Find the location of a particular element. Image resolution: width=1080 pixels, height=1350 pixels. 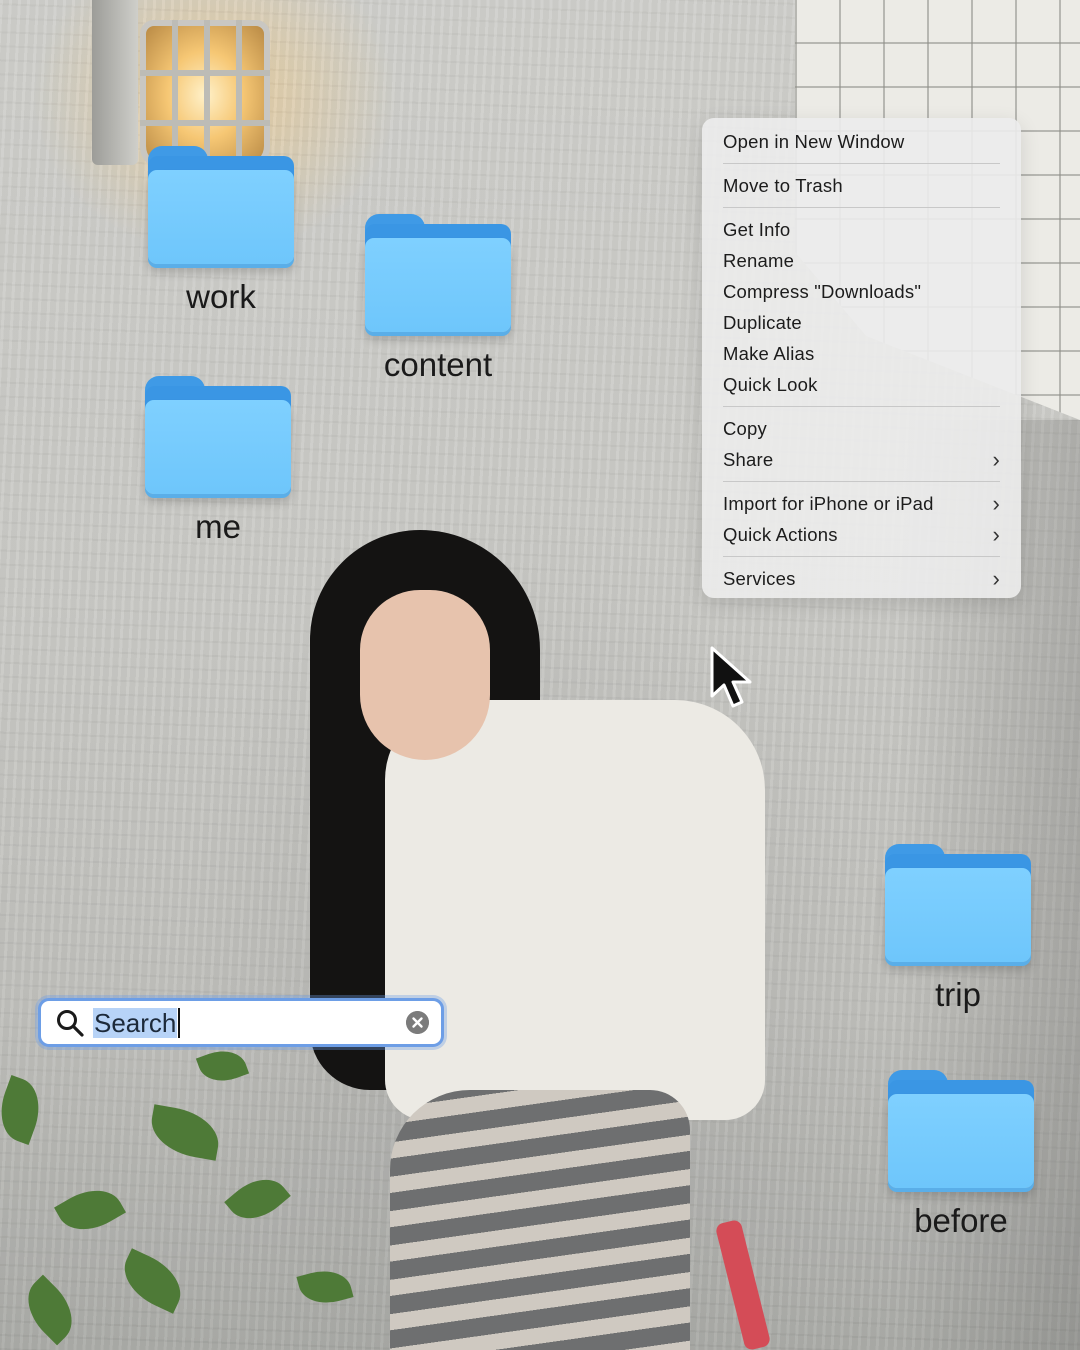

person-hoodie is located at coordinates (575, 910).